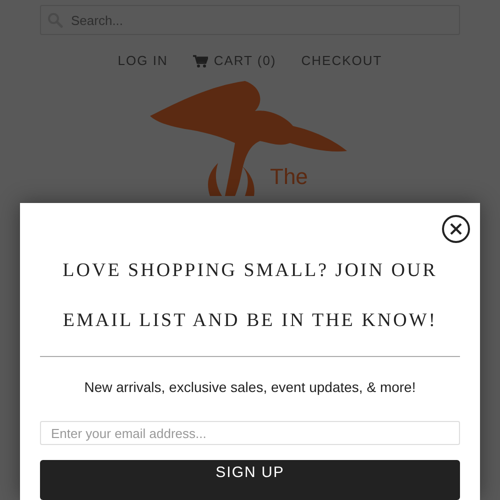  What do you see at coordinates (143, 61) in the screenshot?
I see `nav-link: LOG IN` at bounding box center [143, 61].